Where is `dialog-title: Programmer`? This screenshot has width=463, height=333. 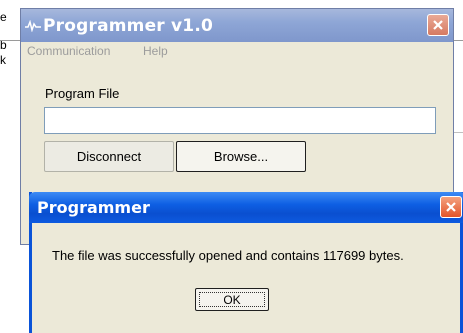 dialog-title: Programmer is located at coordinates (93, 207).